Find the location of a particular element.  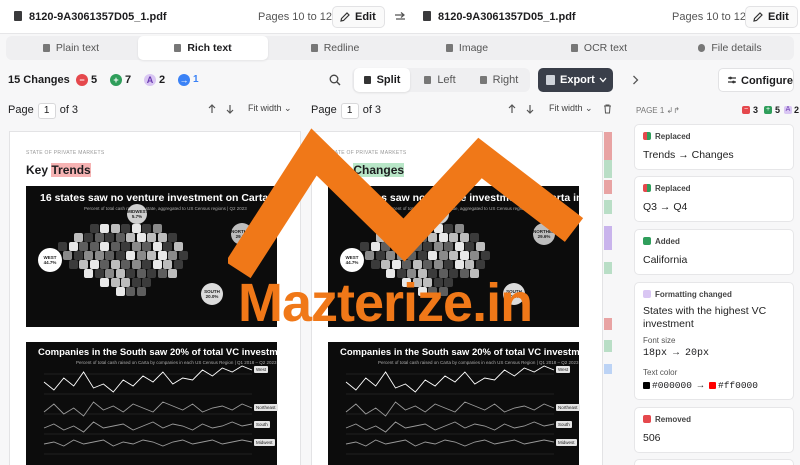

right-page-nav: Page 1 of 3 is located at coordinates (346, 111).